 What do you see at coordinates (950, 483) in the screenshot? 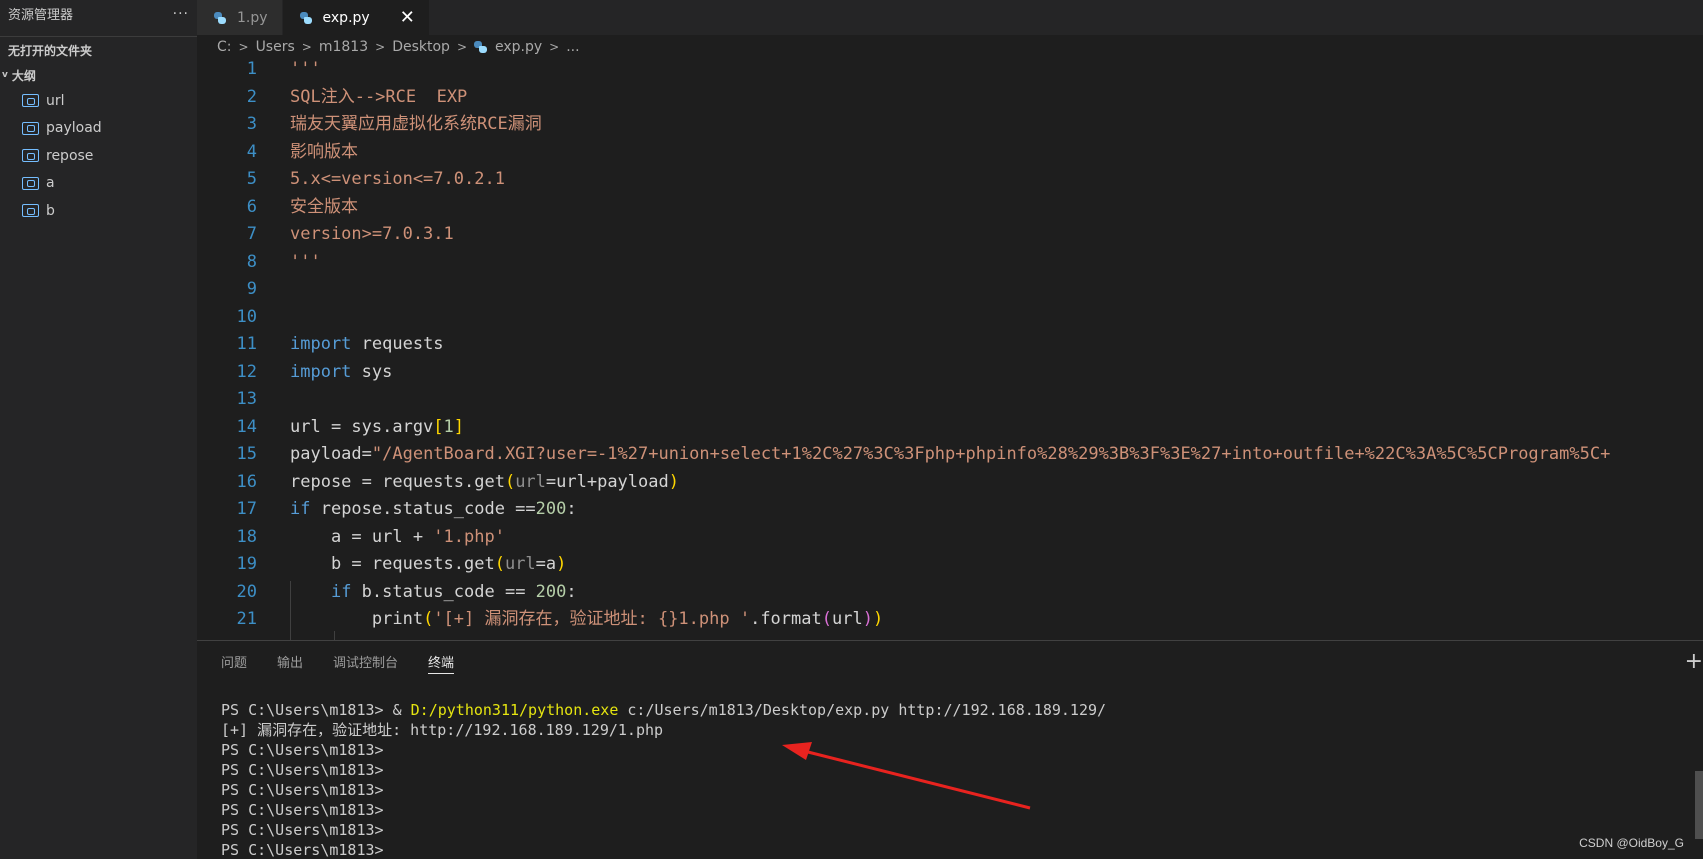
I see `code-line: 16 repose = requests.get(url=url+payload)` at bounding box center [950, 483].